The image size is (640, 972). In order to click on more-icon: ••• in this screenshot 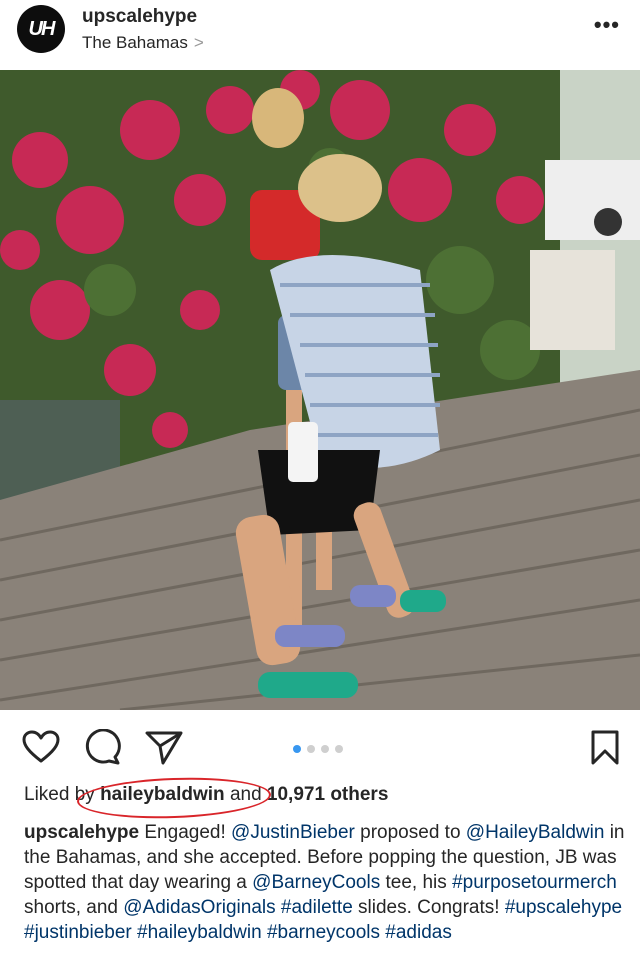, I will do `click(607, 25)`.